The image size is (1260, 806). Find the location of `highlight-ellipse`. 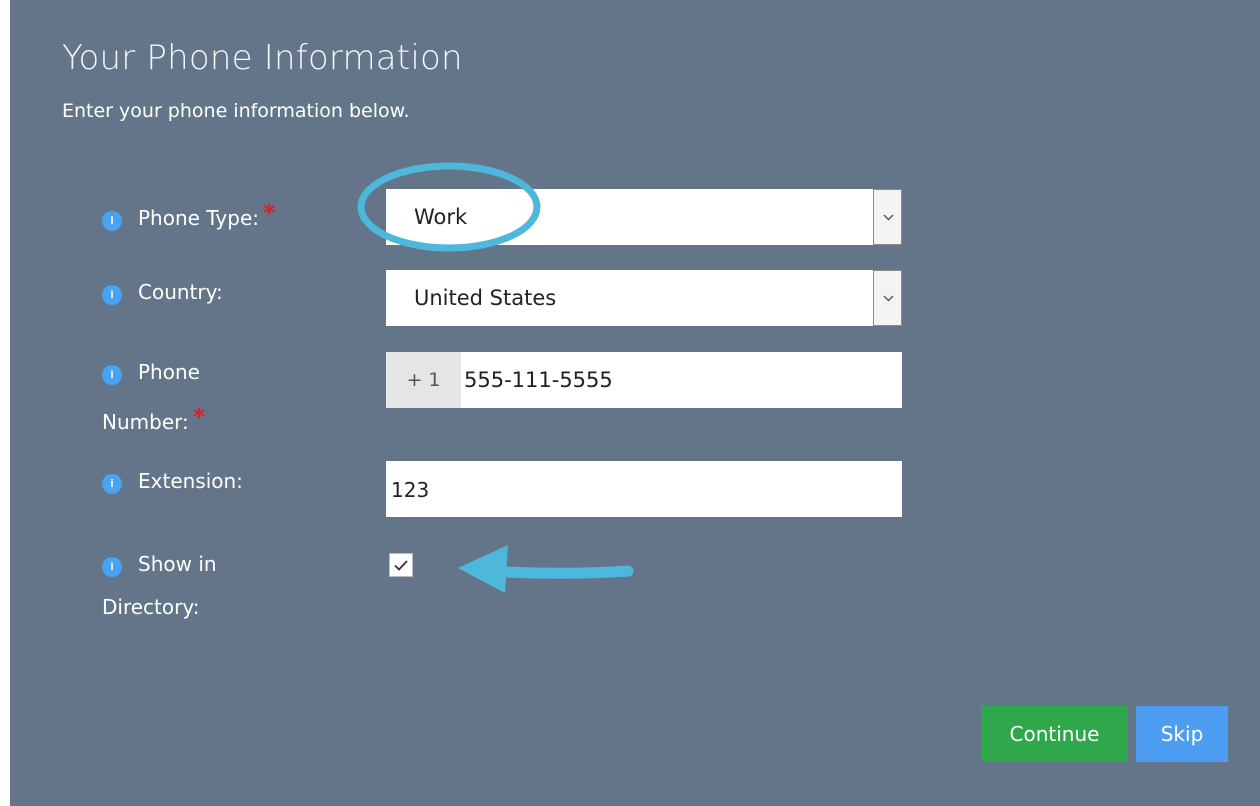

highlight-ellipse is located at coordinates (449, 207).